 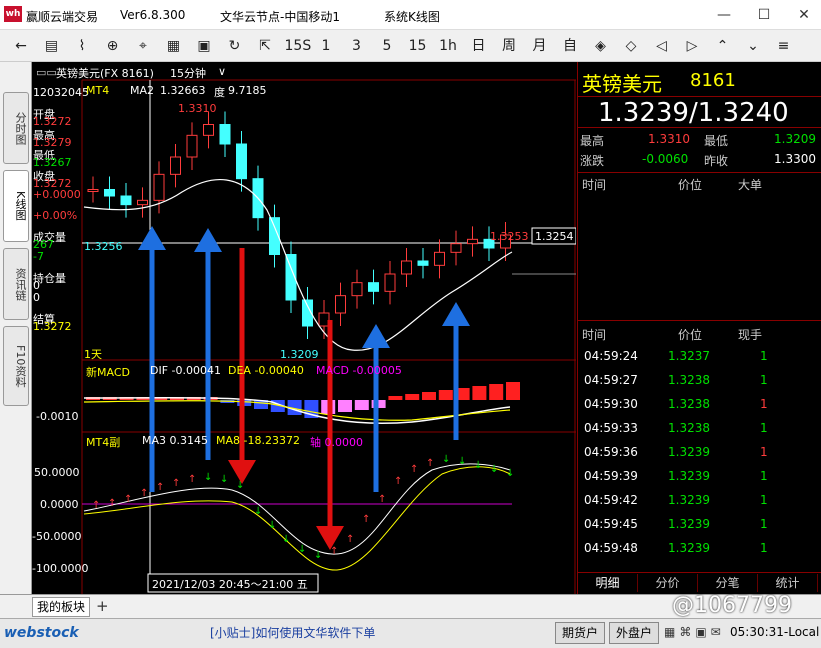 I want to click on ma3-value: MA3 0.3145, so click(x=175, y=440).